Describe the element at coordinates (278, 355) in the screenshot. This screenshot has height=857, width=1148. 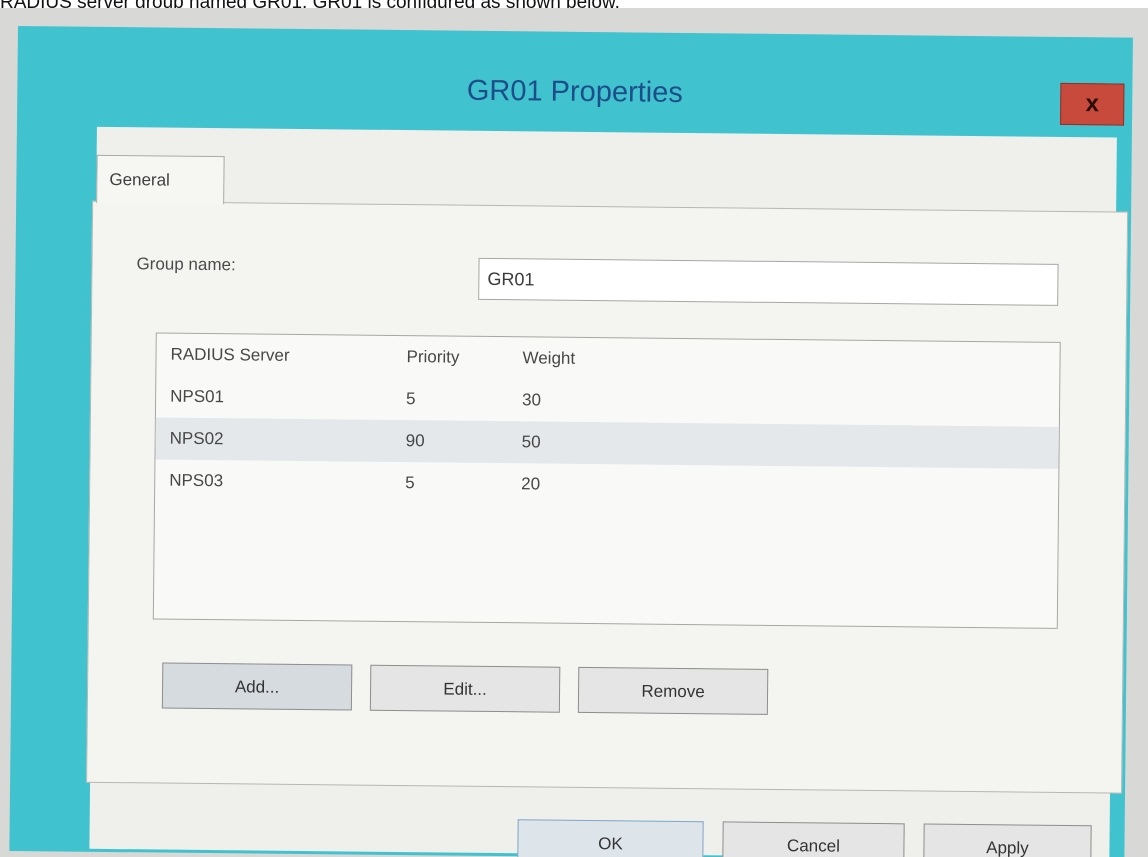
I see `column-header-radius-server: RADIUS Server` at that location.